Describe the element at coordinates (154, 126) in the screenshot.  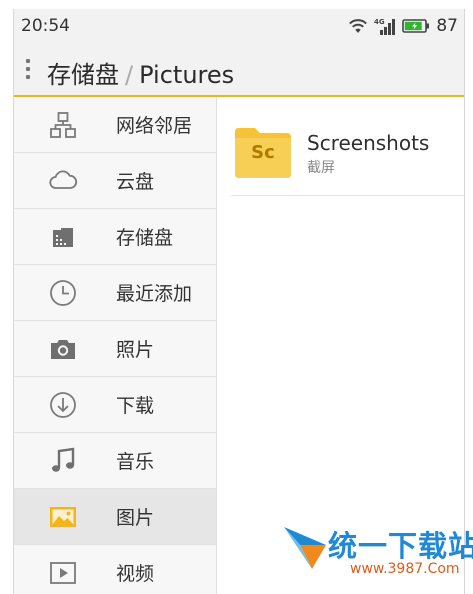
I see `sidebar-item-label: 网络邻居` at that location.